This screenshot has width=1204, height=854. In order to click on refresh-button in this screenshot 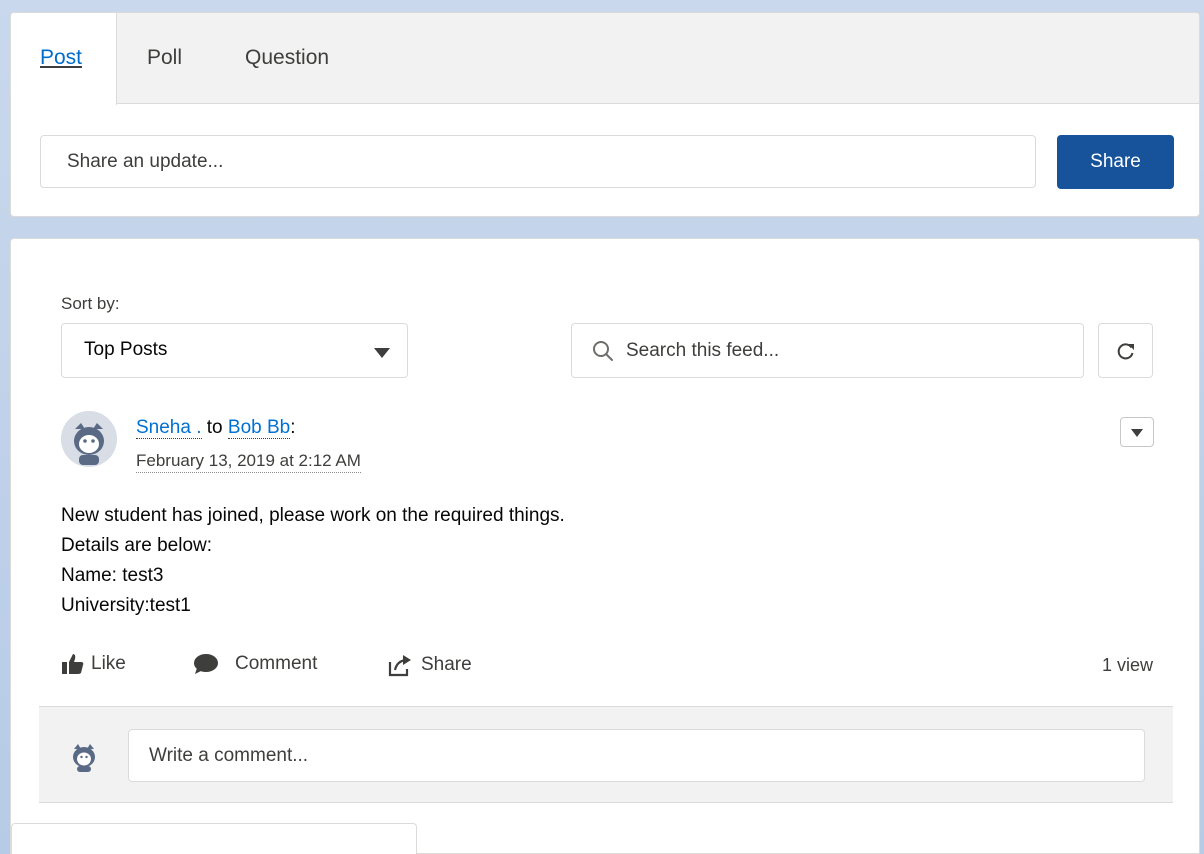, I will do `click(1125, 350)`.